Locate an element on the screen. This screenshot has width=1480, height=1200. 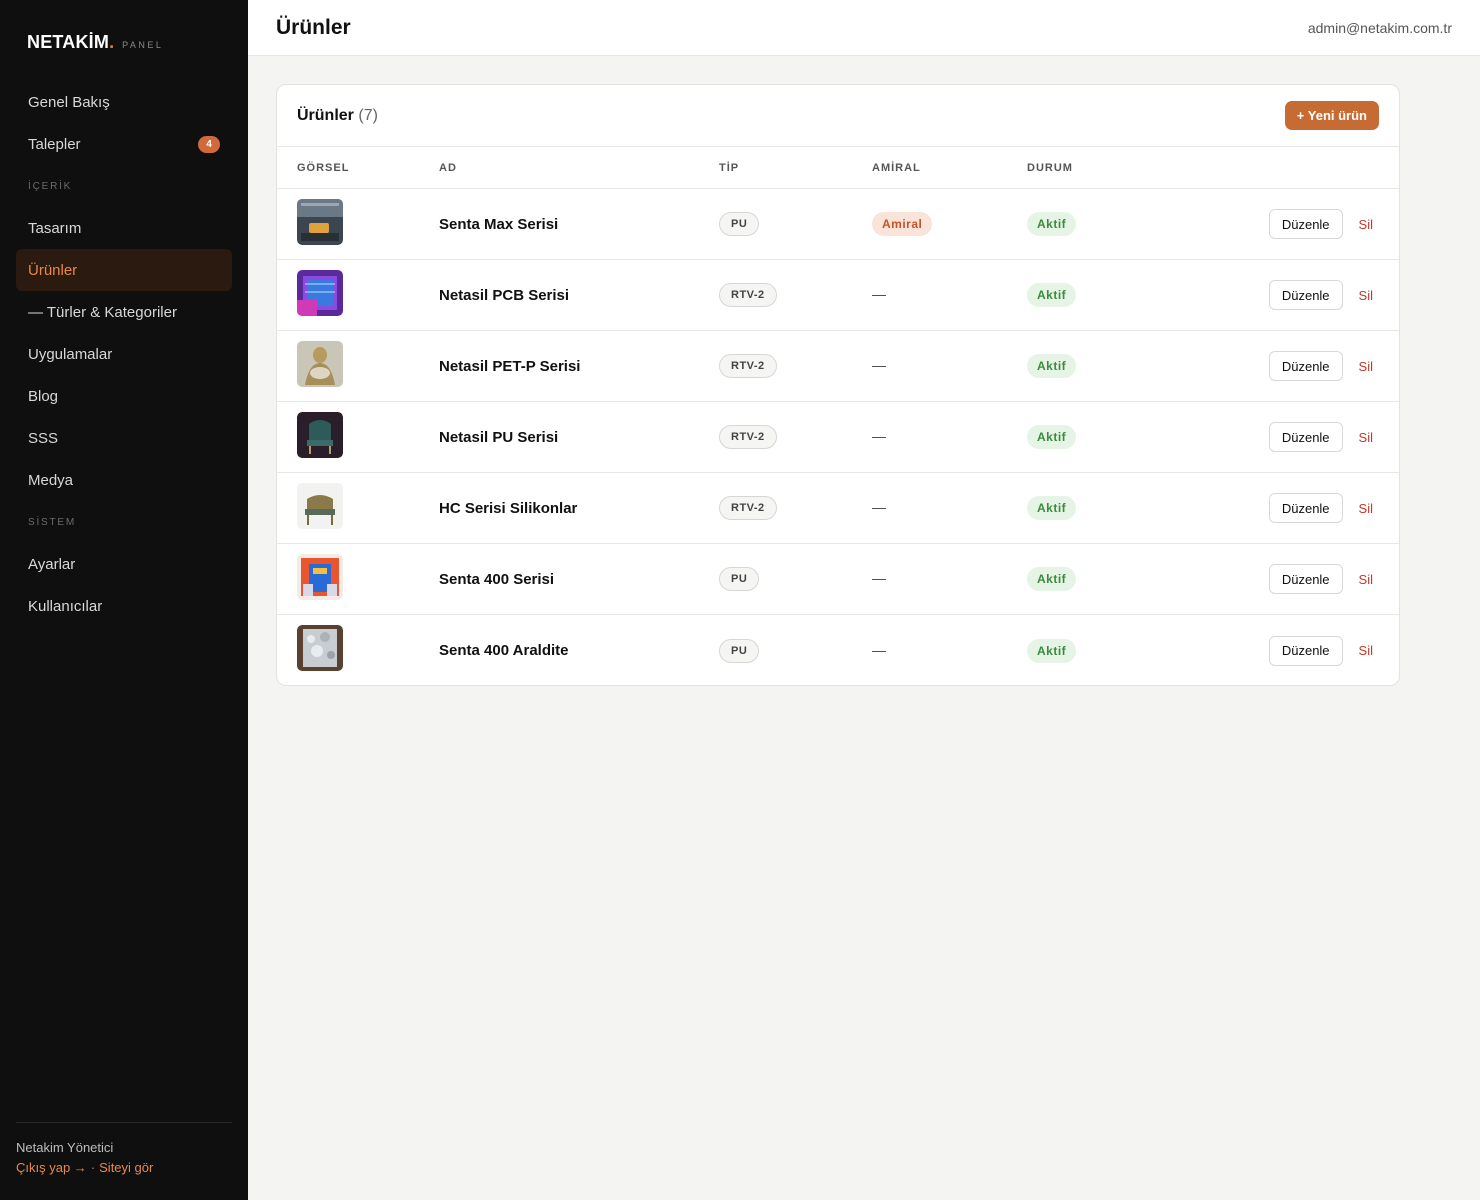
sidebar-item-turler-kategoriler: — Türler & Kategoriler is located at coordinates (124, 312).